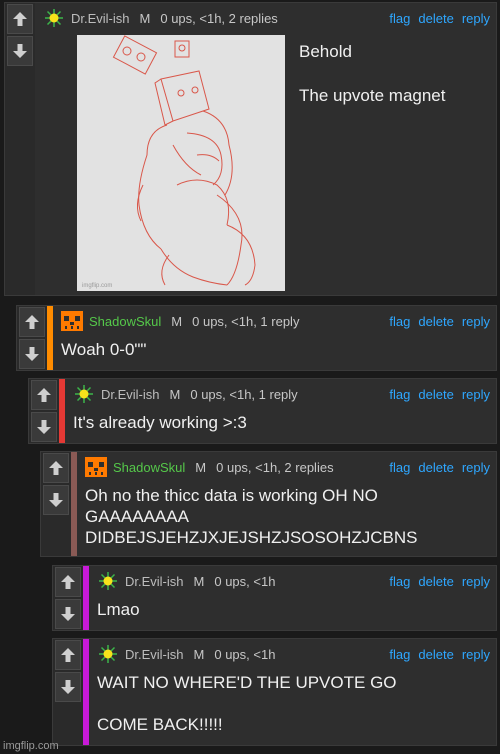  Describe the element at coordinates (118, 609) in the screenshot. I see `comment-text: Lmao` at that location.